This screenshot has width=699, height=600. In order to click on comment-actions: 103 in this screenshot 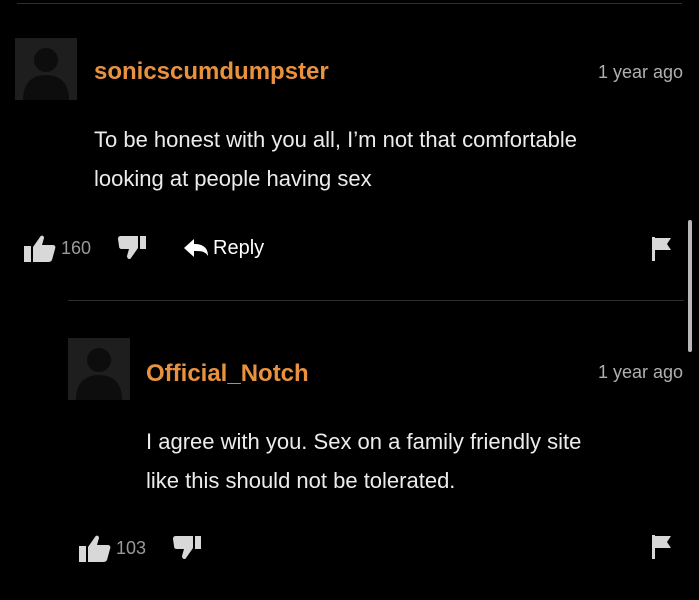, I will do `click(140, 548)`.